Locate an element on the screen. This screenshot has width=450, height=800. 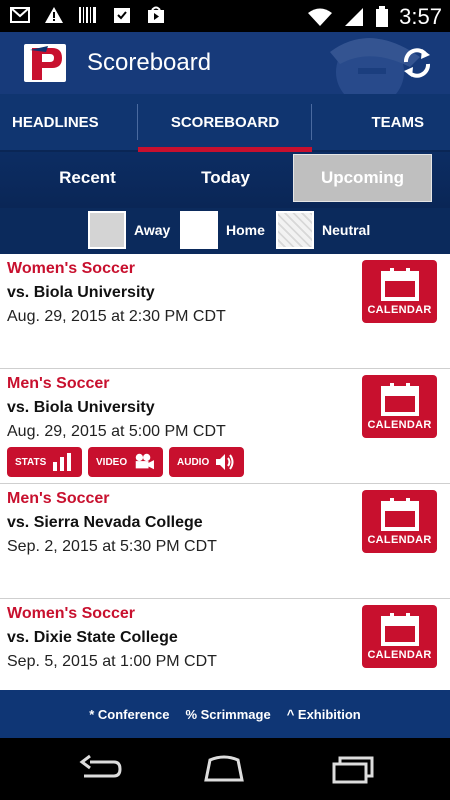
legend-neutral: Neutral is located at coordinates (323, 230).